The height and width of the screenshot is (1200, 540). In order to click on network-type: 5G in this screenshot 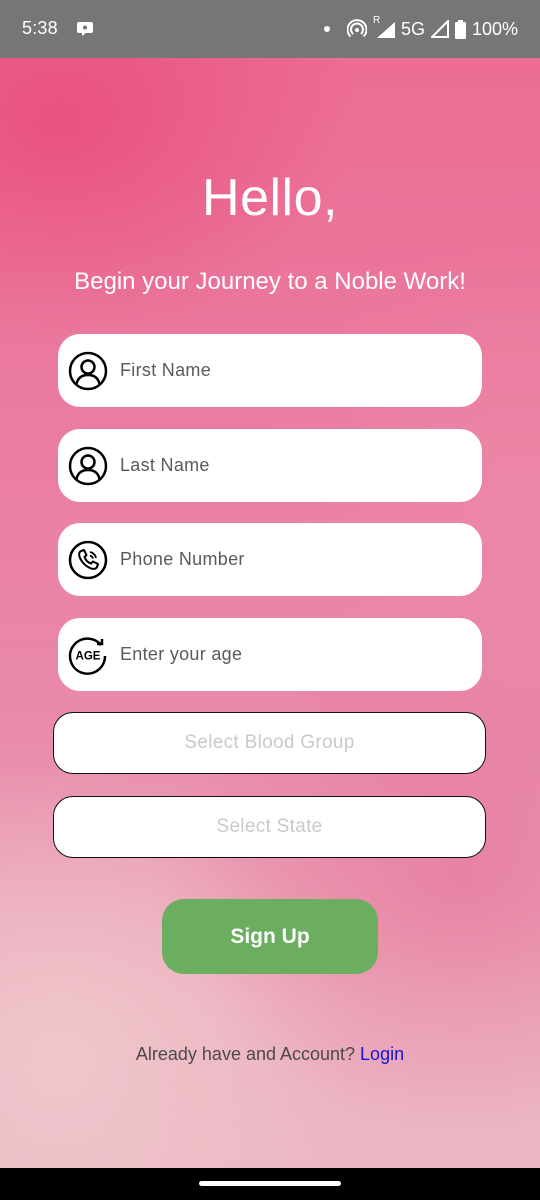, I will do `click(412, 28)`.